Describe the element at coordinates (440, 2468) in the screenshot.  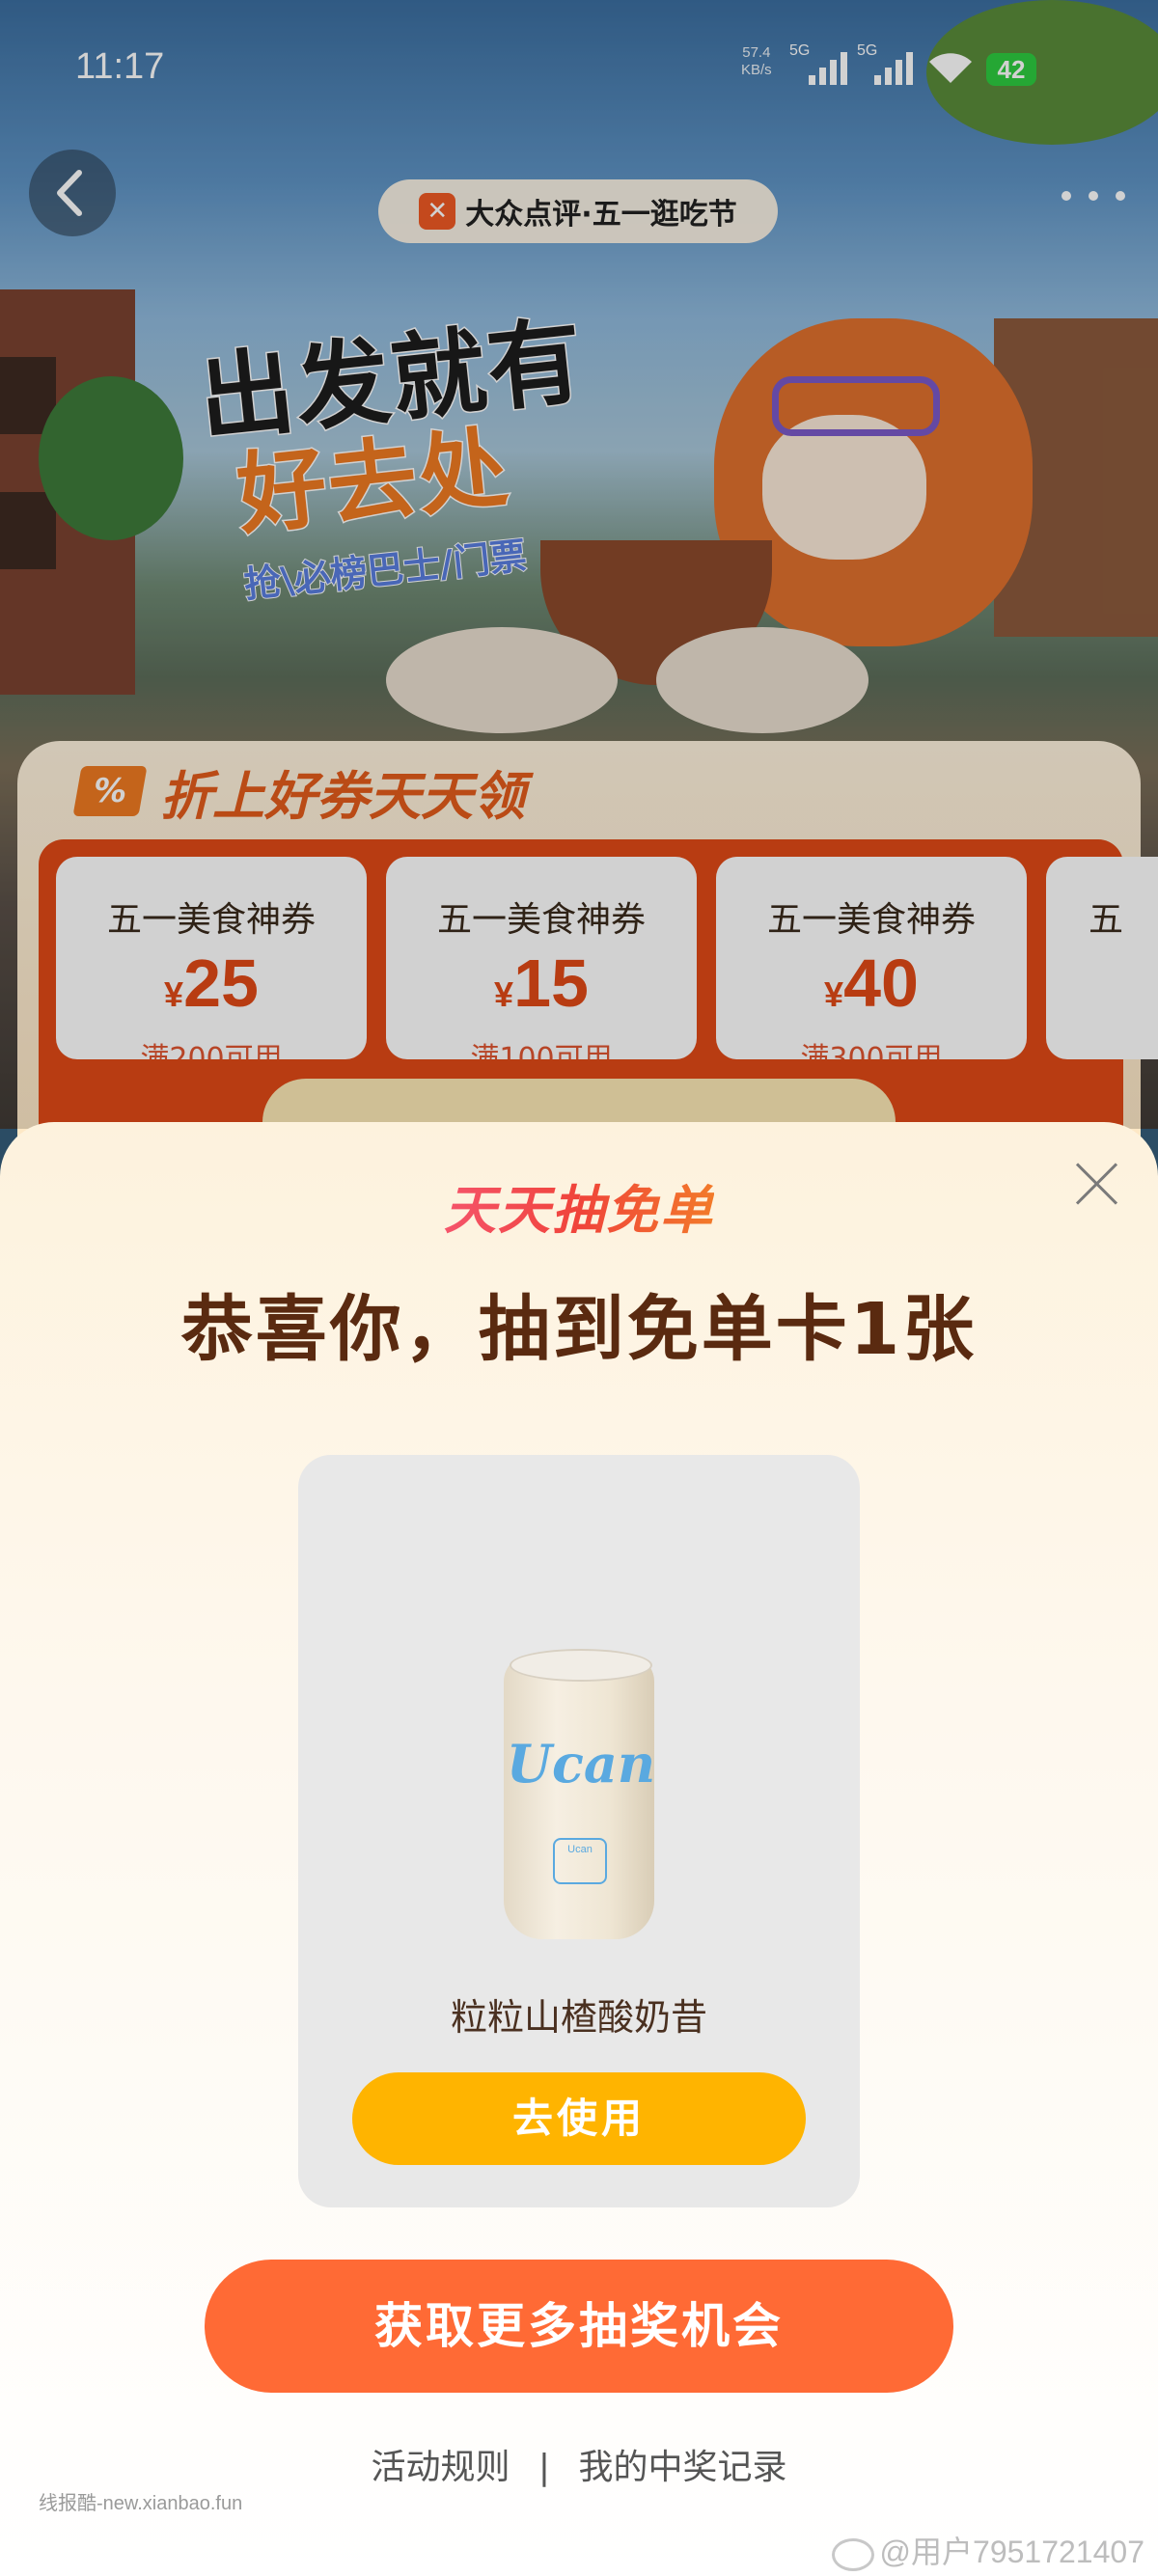
I see `rules-link: 活动规则` at that location.